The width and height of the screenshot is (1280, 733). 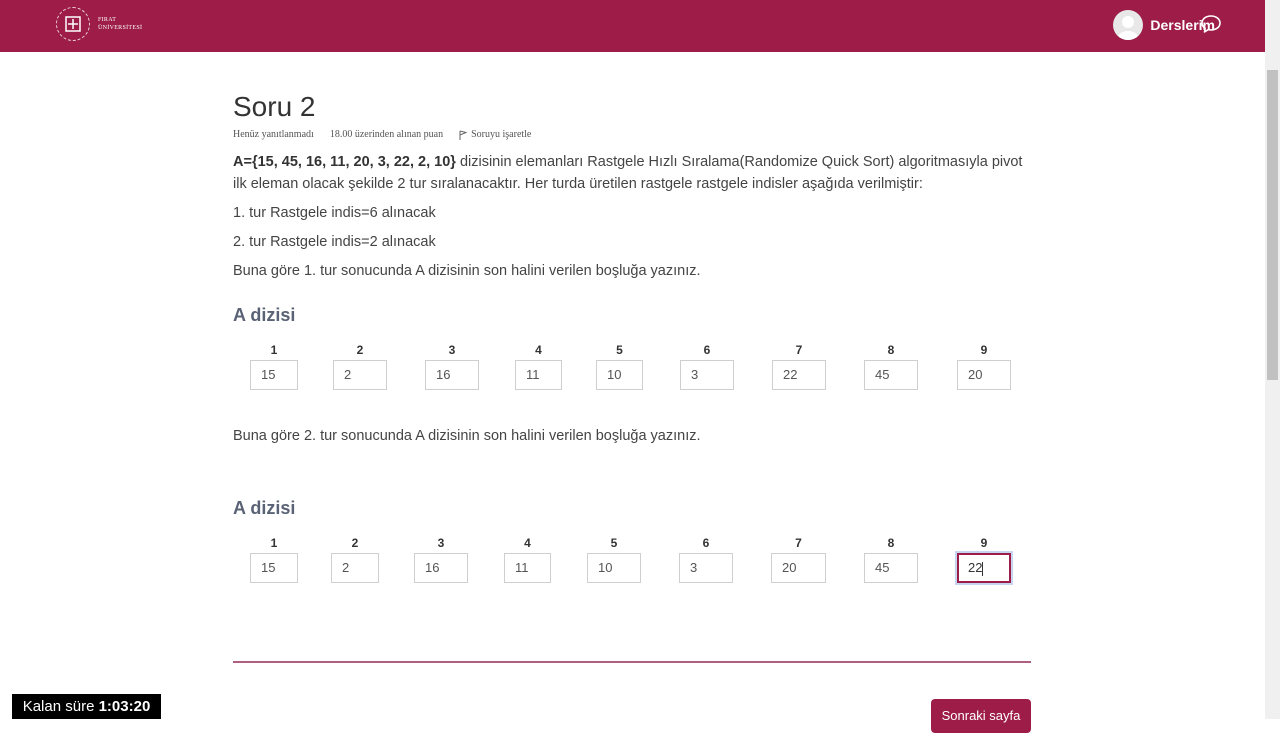 I want to click on round2-index-label: 2, so click(x=355, y=543).